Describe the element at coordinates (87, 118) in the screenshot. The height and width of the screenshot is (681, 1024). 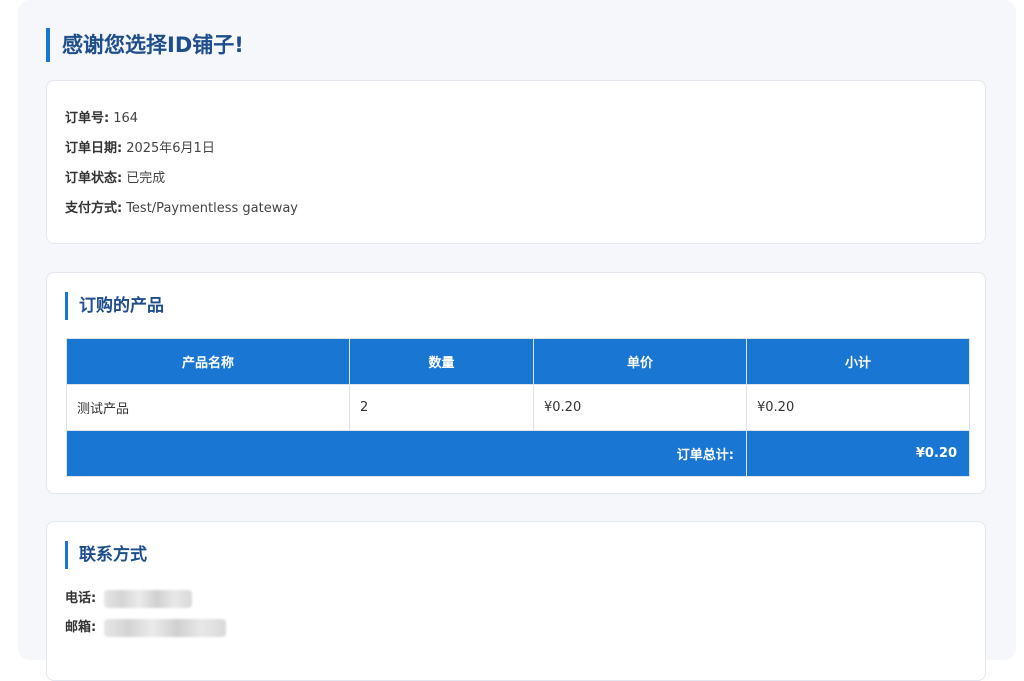
I see `order-number-label: 订单号:` at that location.